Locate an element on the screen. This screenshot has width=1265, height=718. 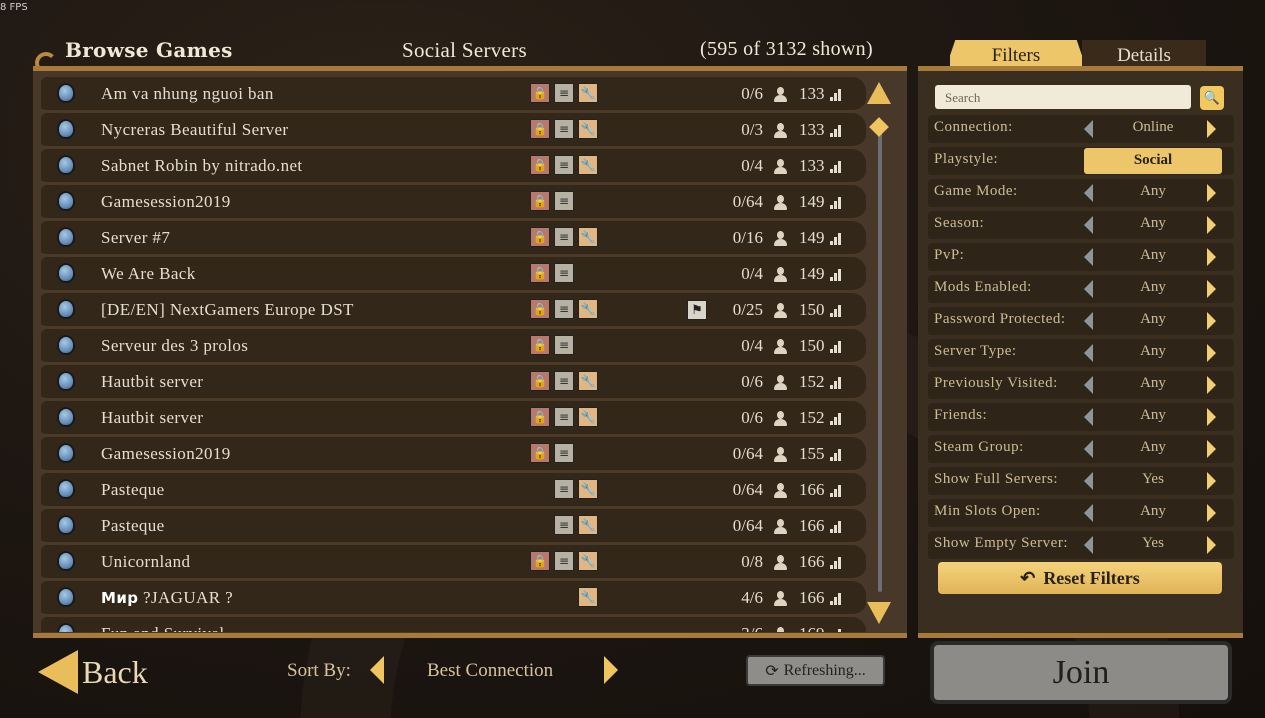
filter-label: Min Slots Open: is located at coordinates (987, 511).